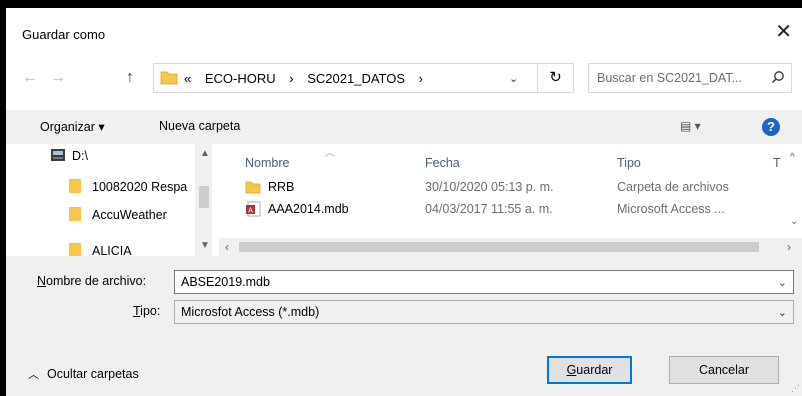 This screenshot has width=802, height=396. Describe the element at coordinates (225, 282) in the screenshot. I see `filename-value: ABSE2019.mdb` at that location.